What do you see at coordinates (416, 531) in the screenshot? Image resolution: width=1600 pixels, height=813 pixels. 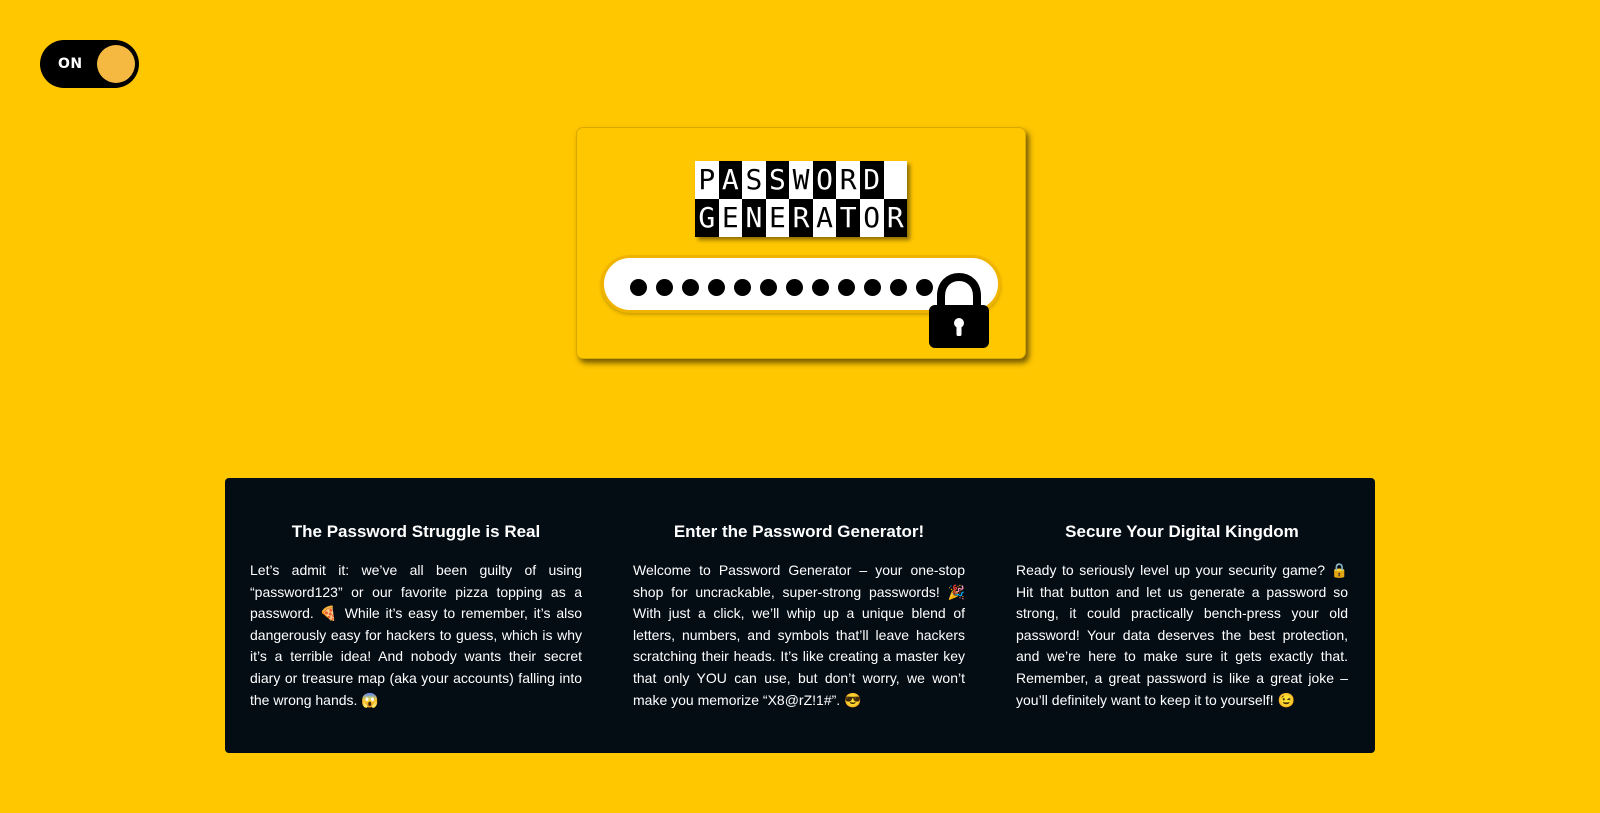 I see `info-column-title: The Password Struggle is Real` at bounding box center [416, 531].